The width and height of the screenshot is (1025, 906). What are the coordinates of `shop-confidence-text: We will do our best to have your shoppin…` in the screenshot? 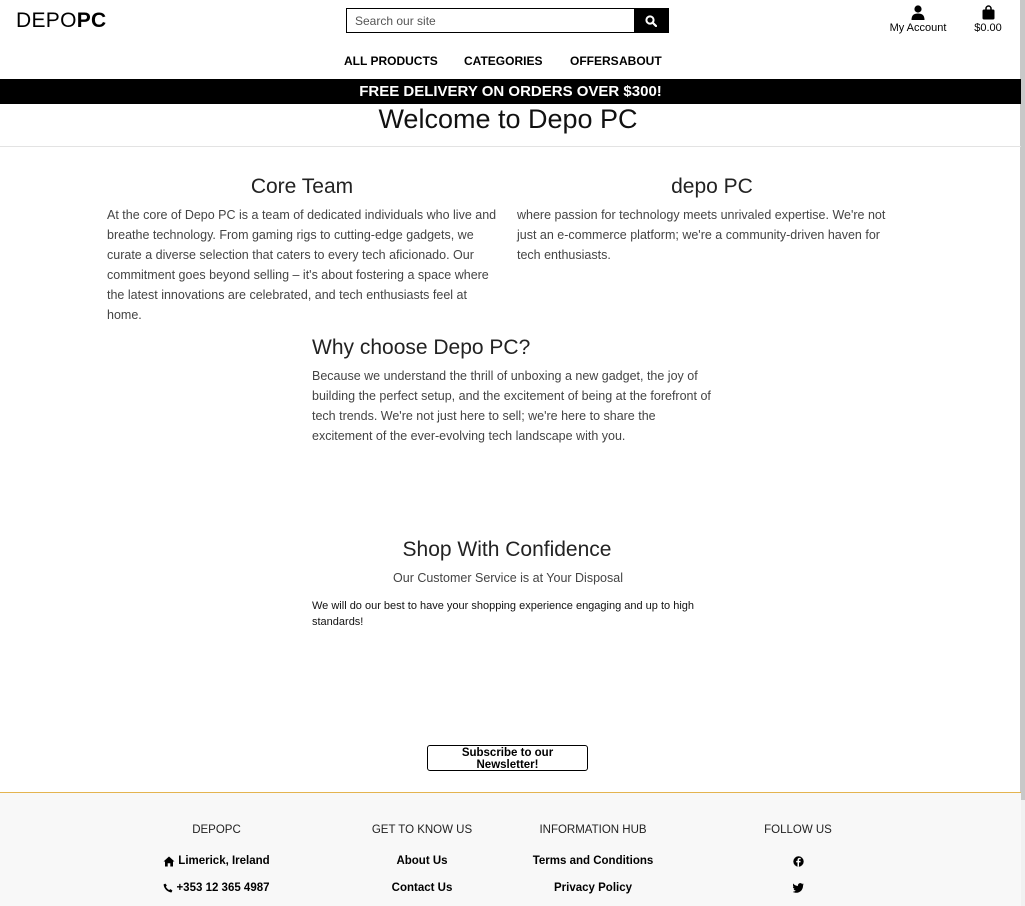 It's located at (503, 614).